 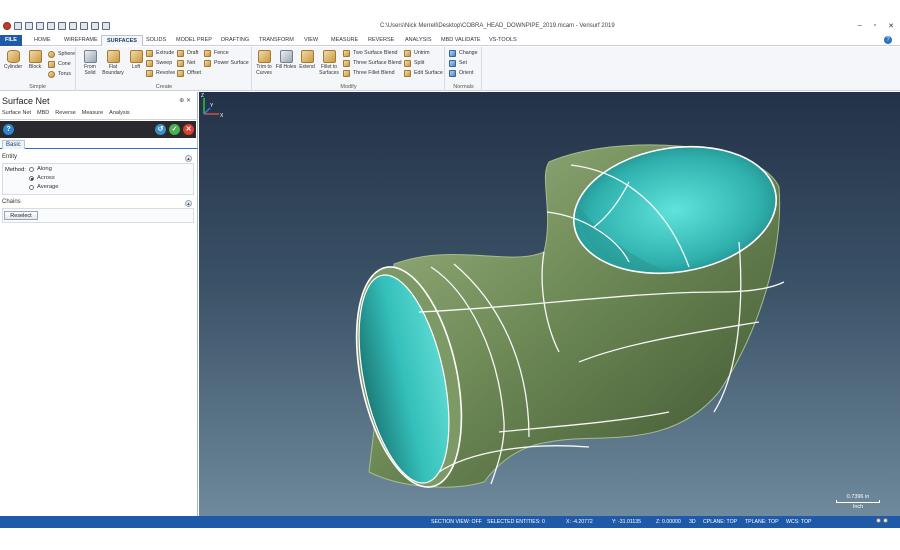 What do you see at coordinates (136, 56) in the screenshot?
I see `loft-icon` at bounding box center [136, 56].